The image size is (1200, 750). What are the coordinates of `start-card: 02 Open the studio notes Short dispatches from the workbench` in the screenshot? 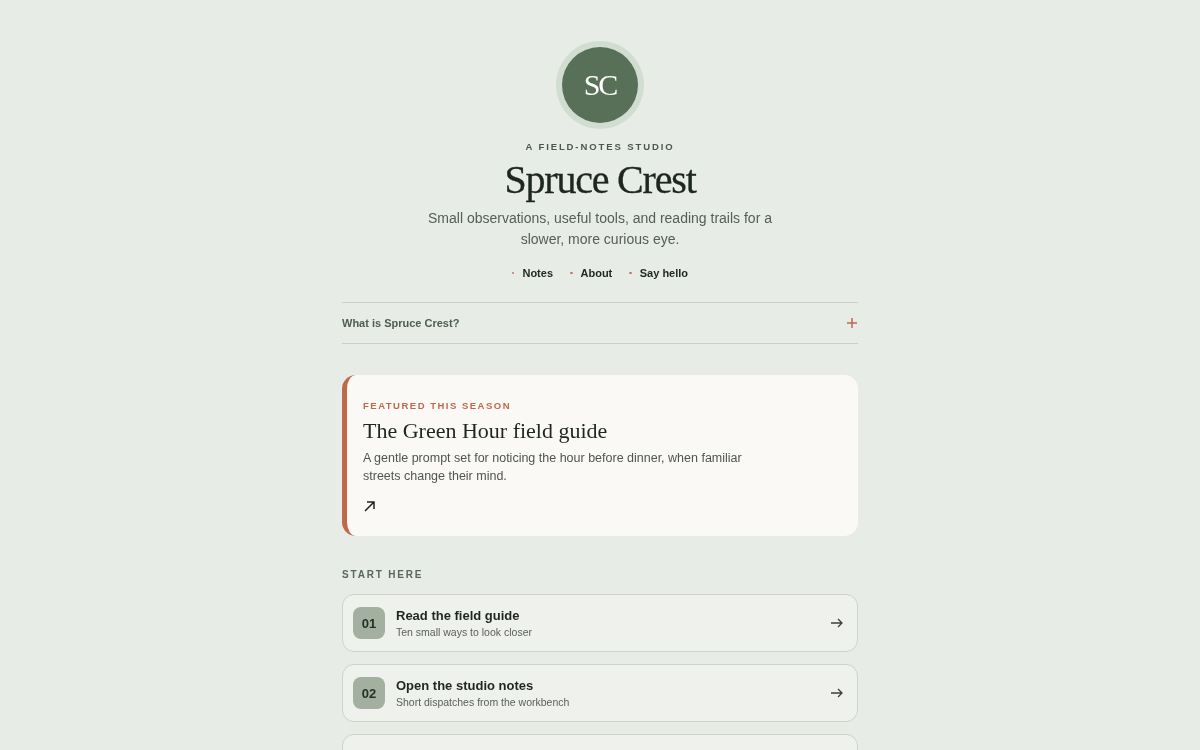 It's located at (600, 693).